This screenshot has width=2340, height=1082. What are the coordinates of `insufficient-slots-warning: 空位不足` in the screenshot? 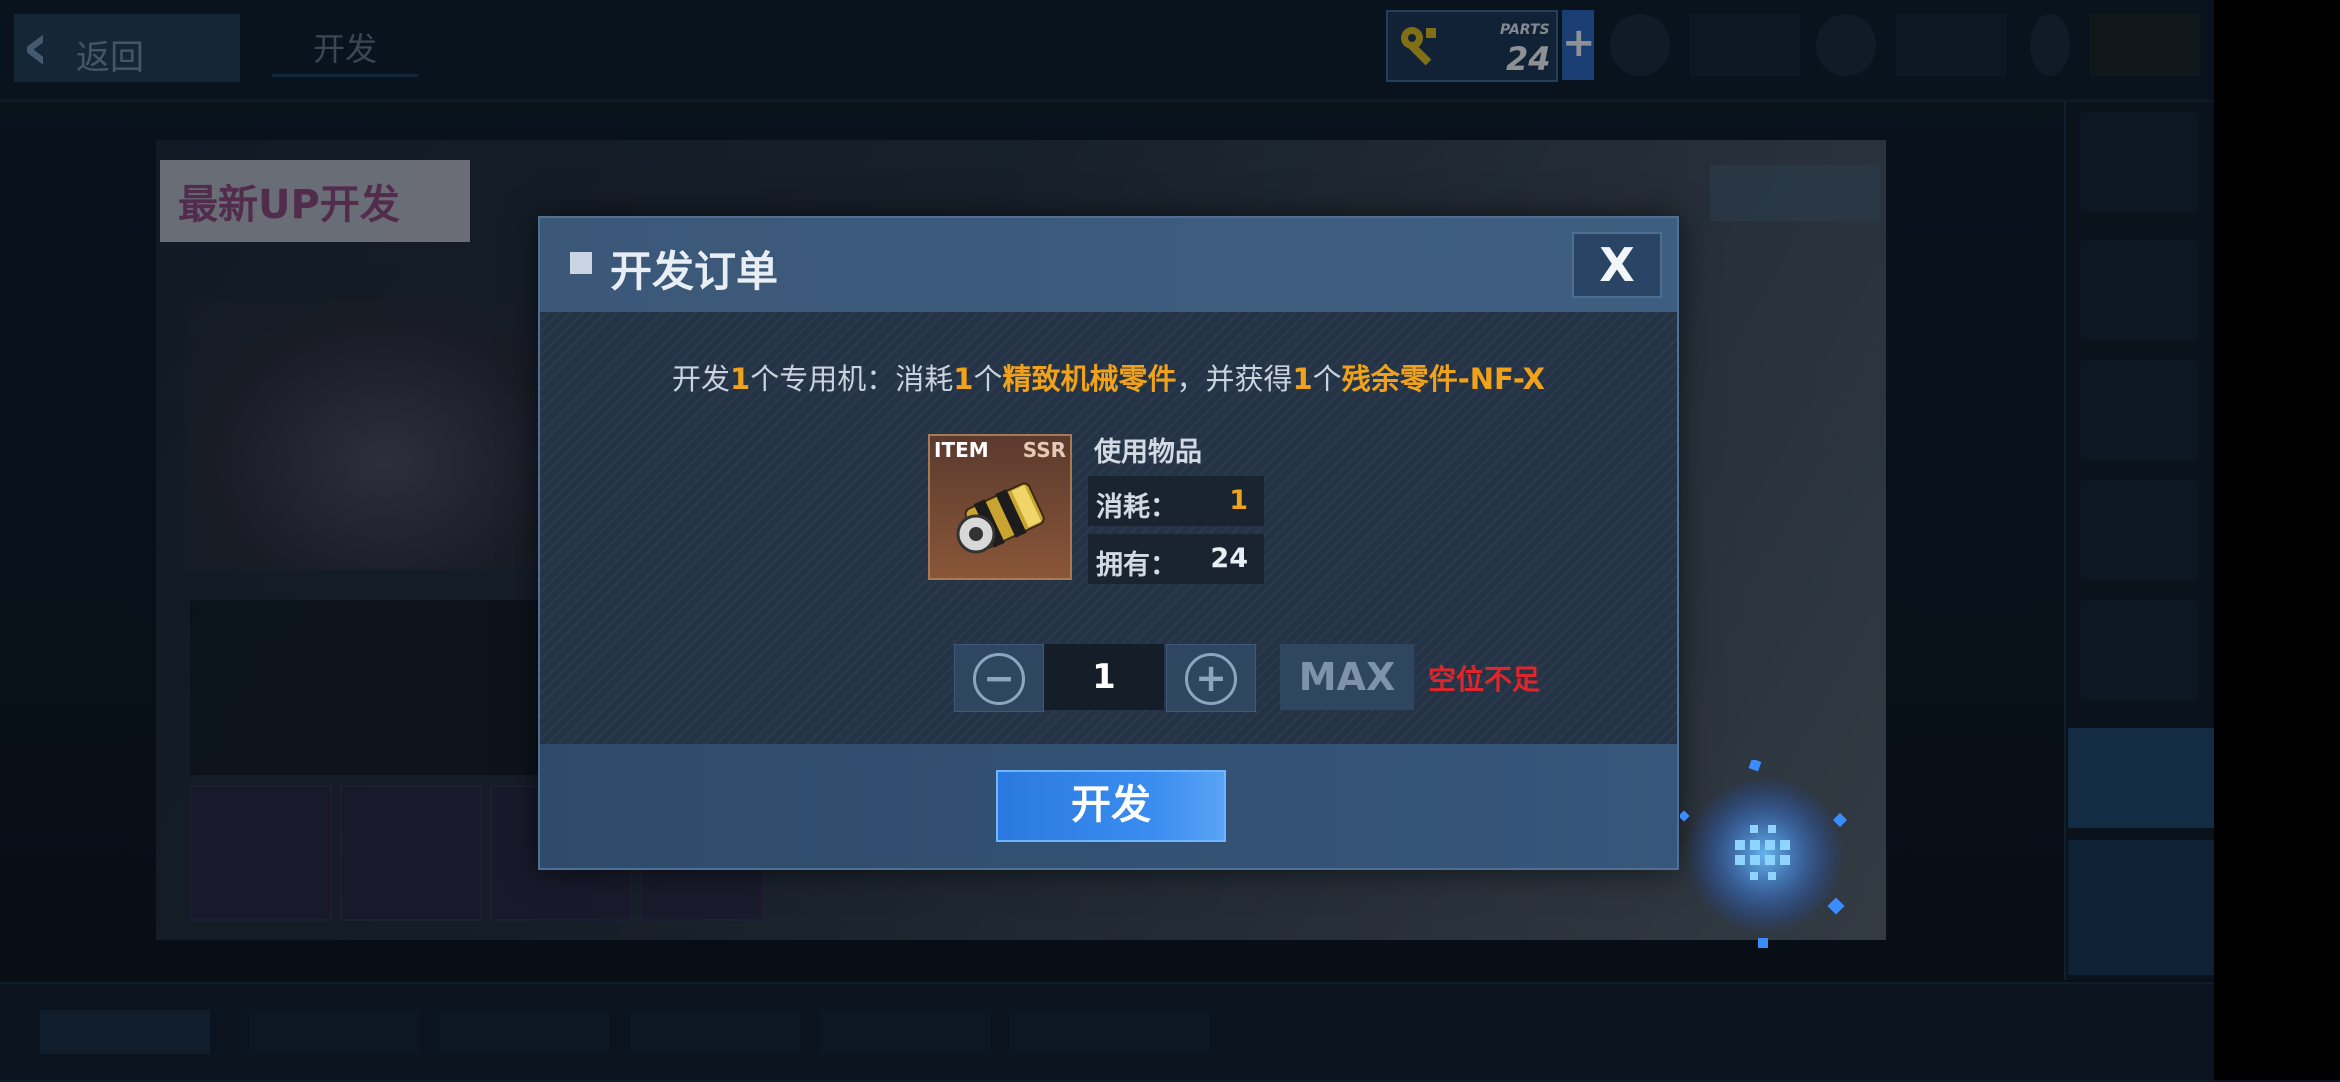 It's located at (1484, 679).